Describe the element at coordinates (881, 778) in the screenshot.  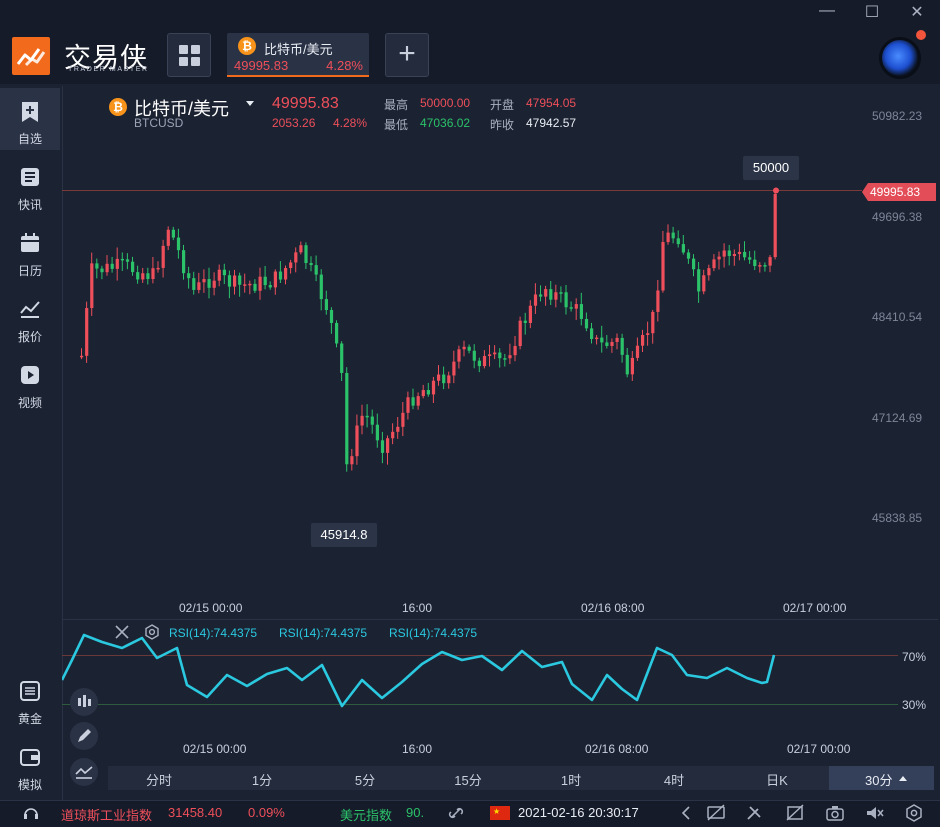
I see `timeframe-30m: 30分` at that location.